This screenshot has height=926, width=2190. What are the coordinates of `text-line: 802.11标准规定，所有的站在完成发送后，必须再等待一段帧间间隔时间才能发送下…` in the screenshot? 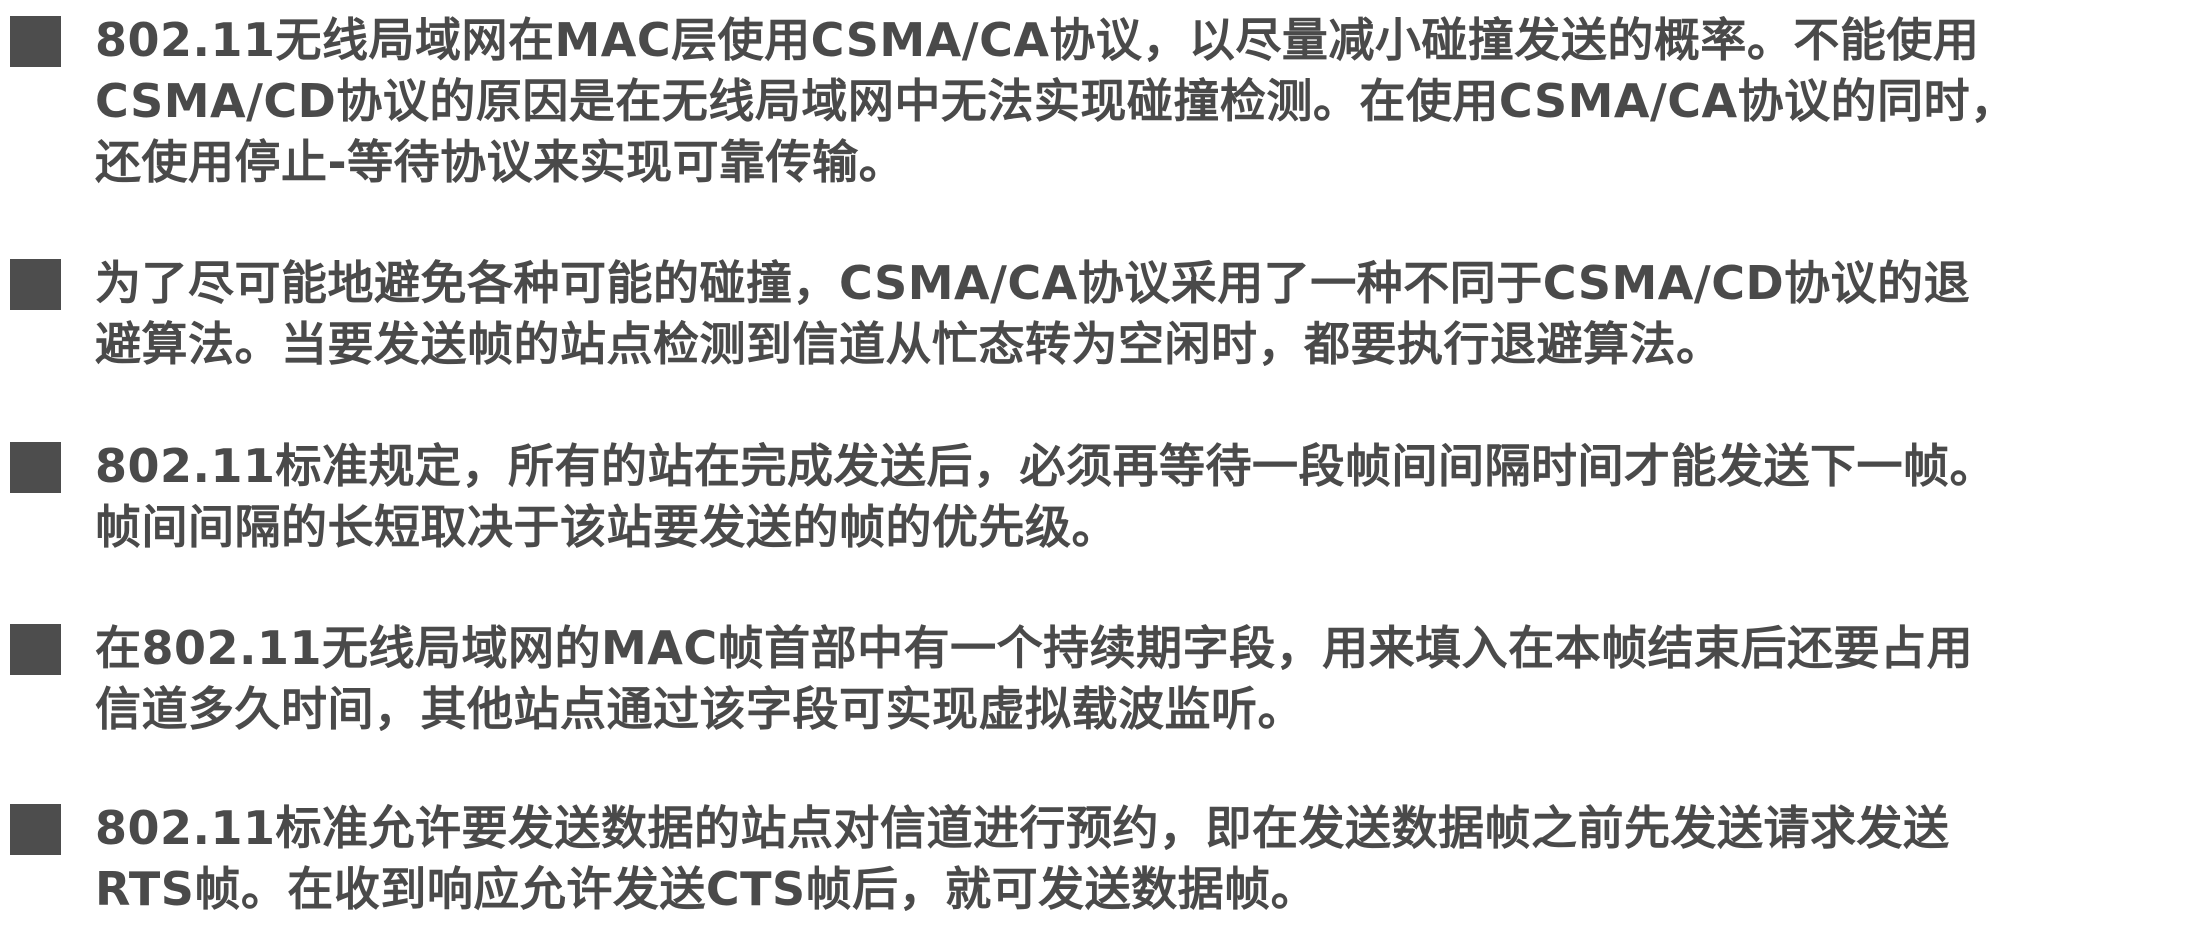 It's located at (1046, 466).